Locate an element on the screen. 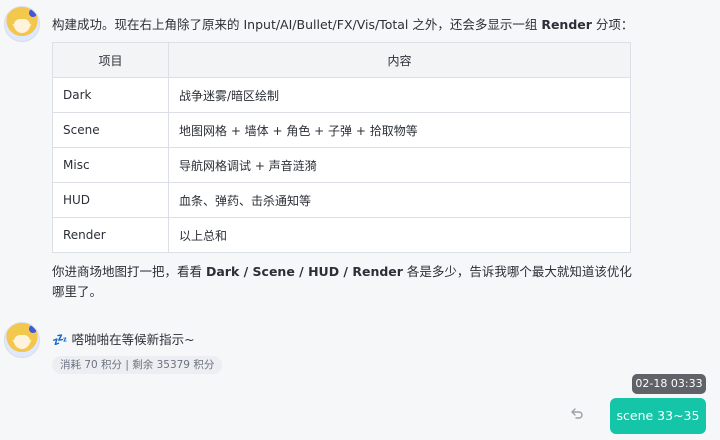  status-text: 嗒啪啪在等候新指示~ is located at coordinates (133, 339).